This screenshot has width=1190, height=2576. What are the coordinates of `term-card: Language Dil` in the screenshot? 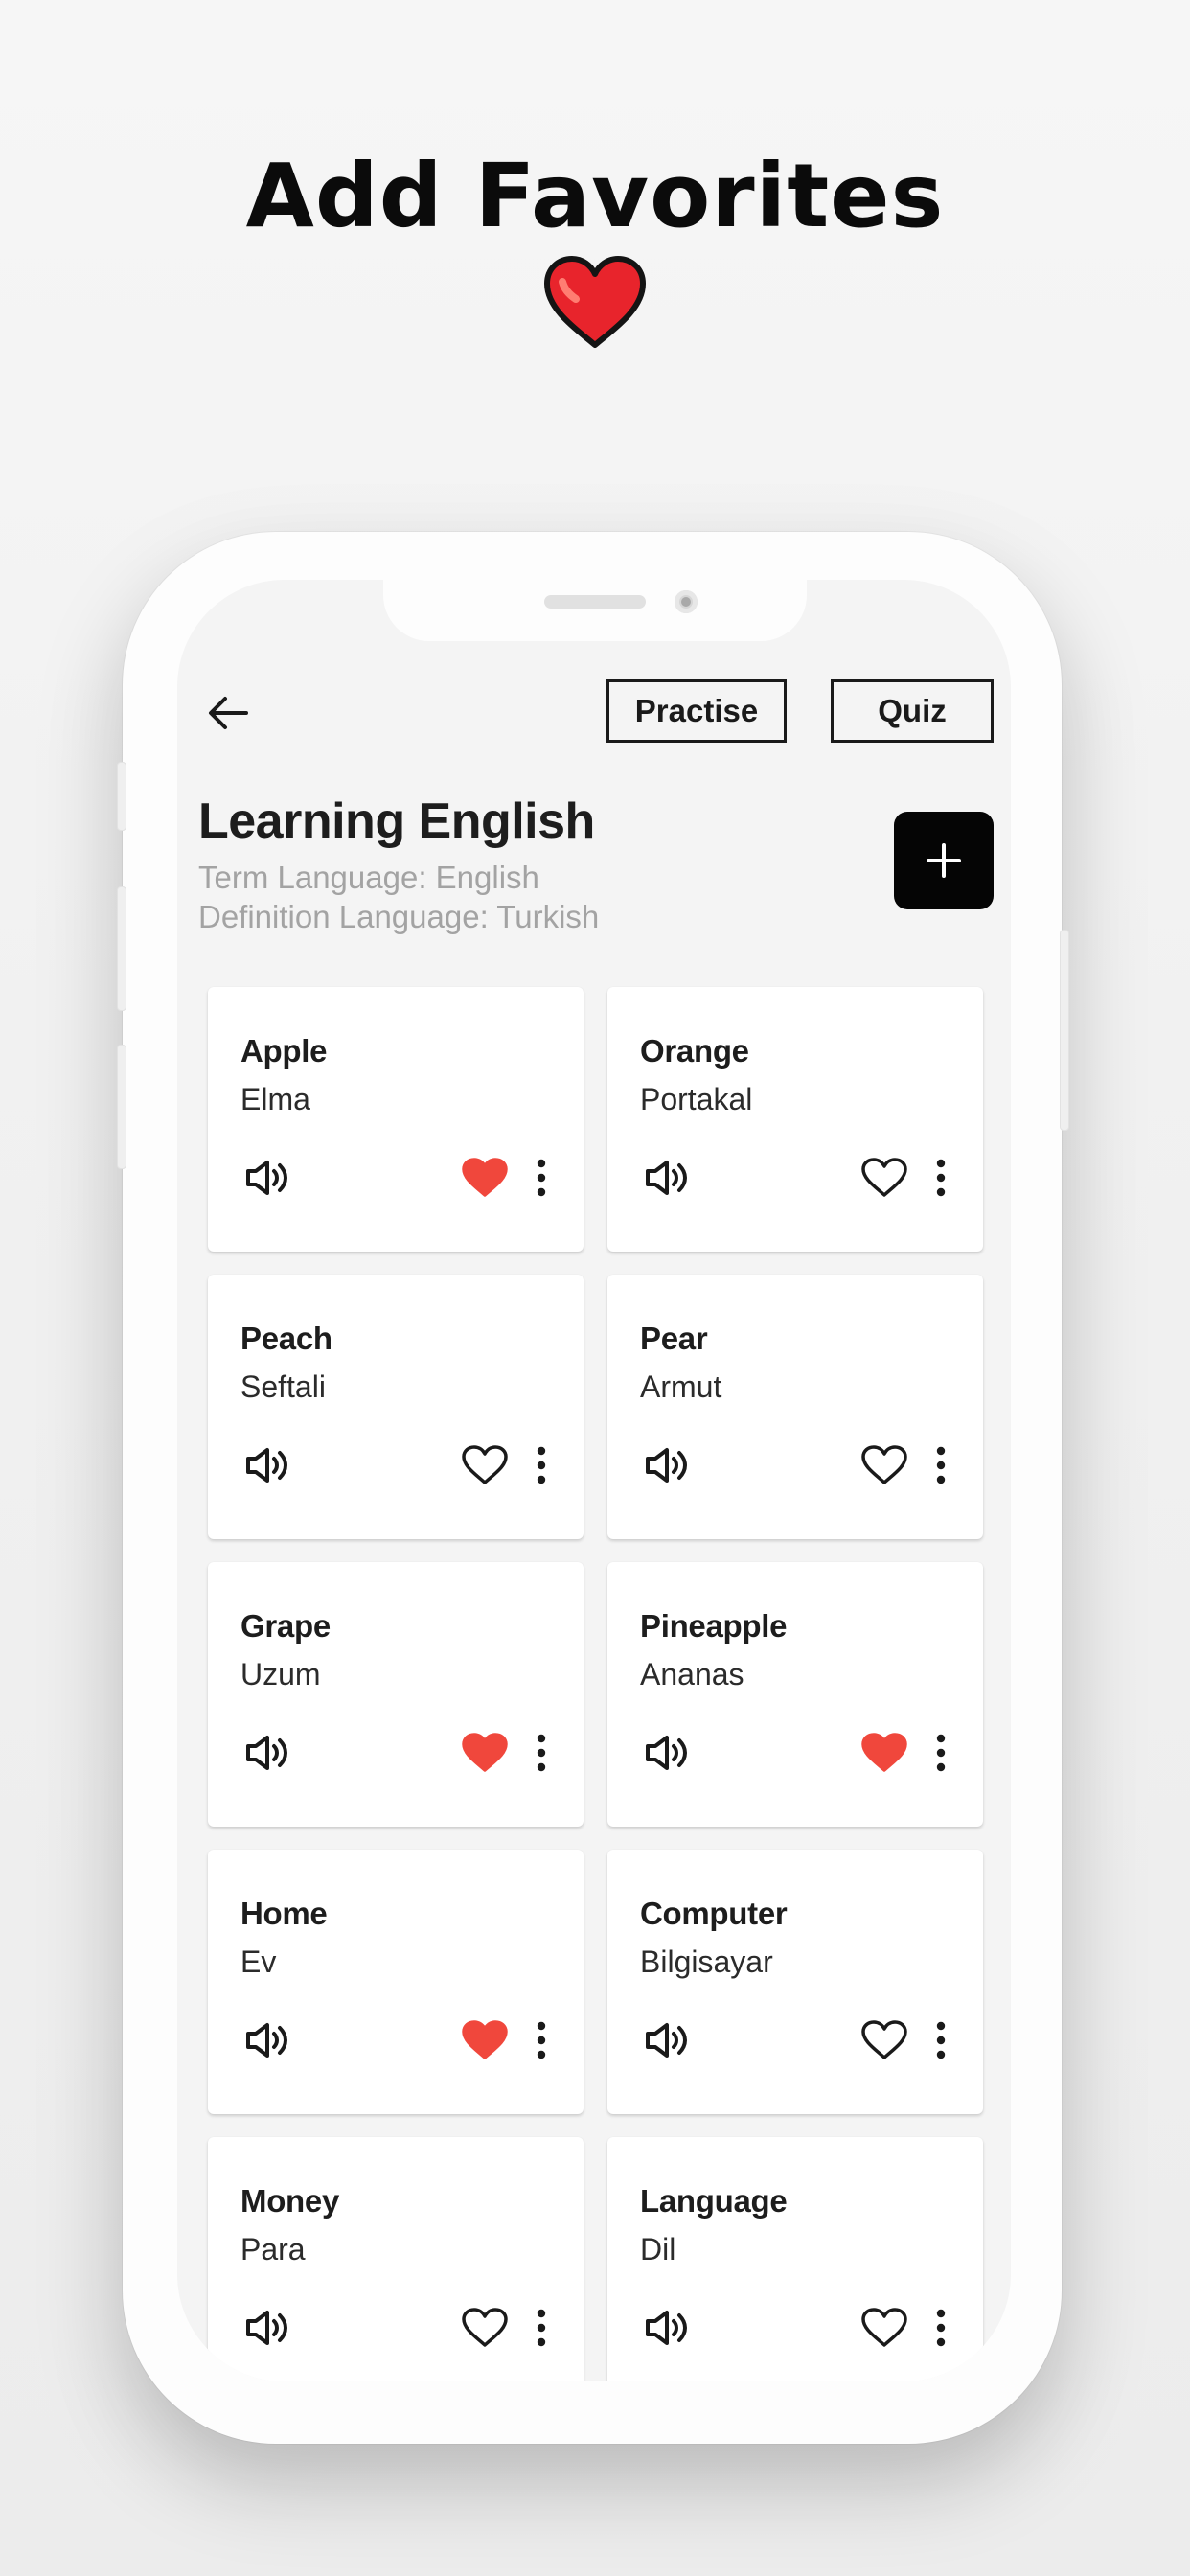 It's located at (795, 2259).